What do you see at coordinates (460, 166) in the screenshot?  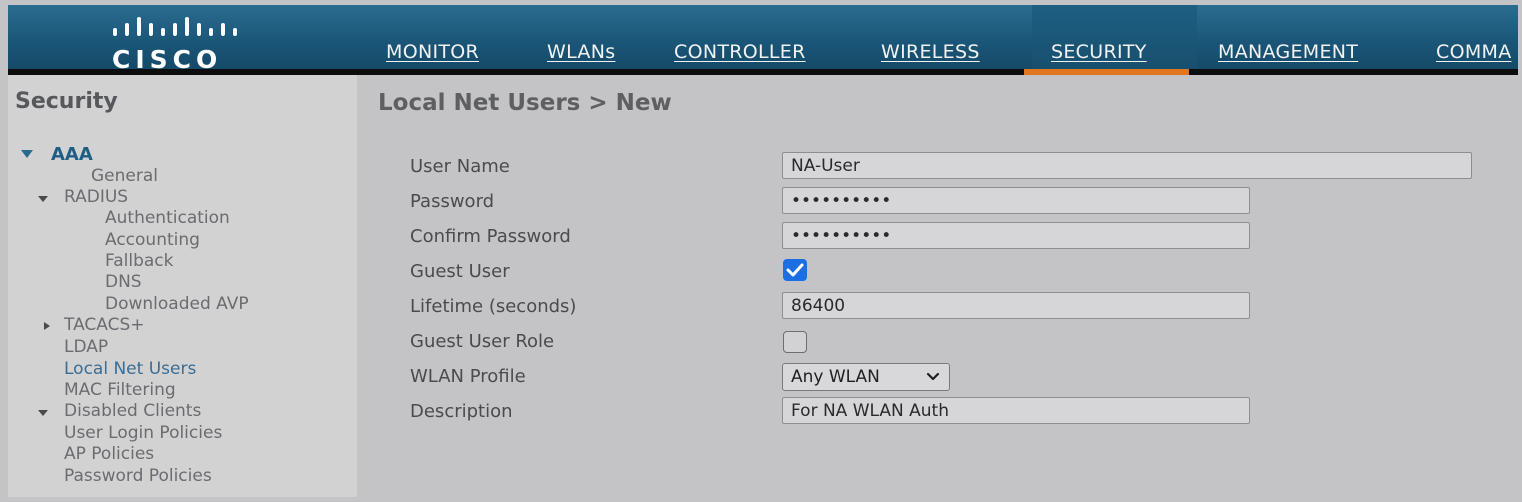 I see `user-name-label: User Name` at bounding box center [460, 166].